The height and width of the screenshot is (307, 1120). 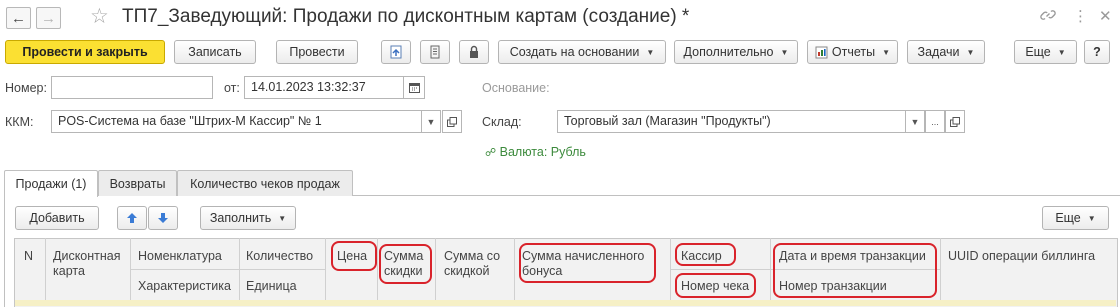 What do you see at coordinates (855, 270) in the screenshot?
I see `highlight-transaction` at bounding box center [855, 270].